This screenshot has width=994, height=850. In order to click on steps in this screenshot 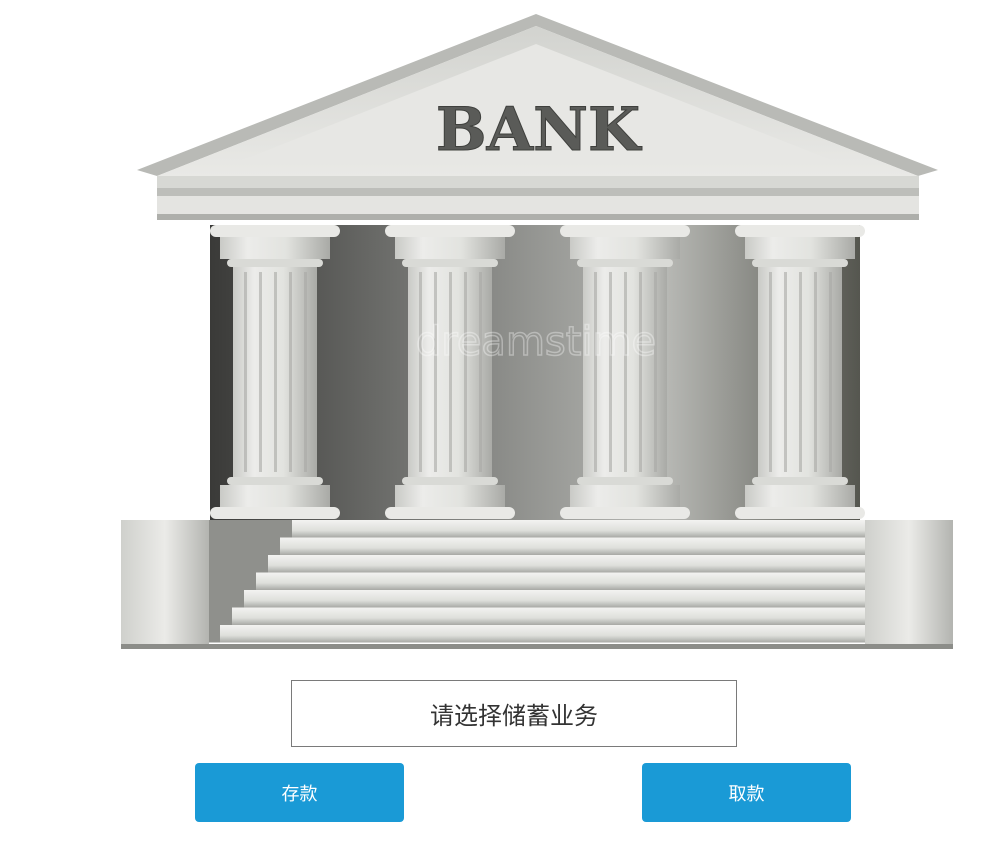, I will do `click(537, 581)`.